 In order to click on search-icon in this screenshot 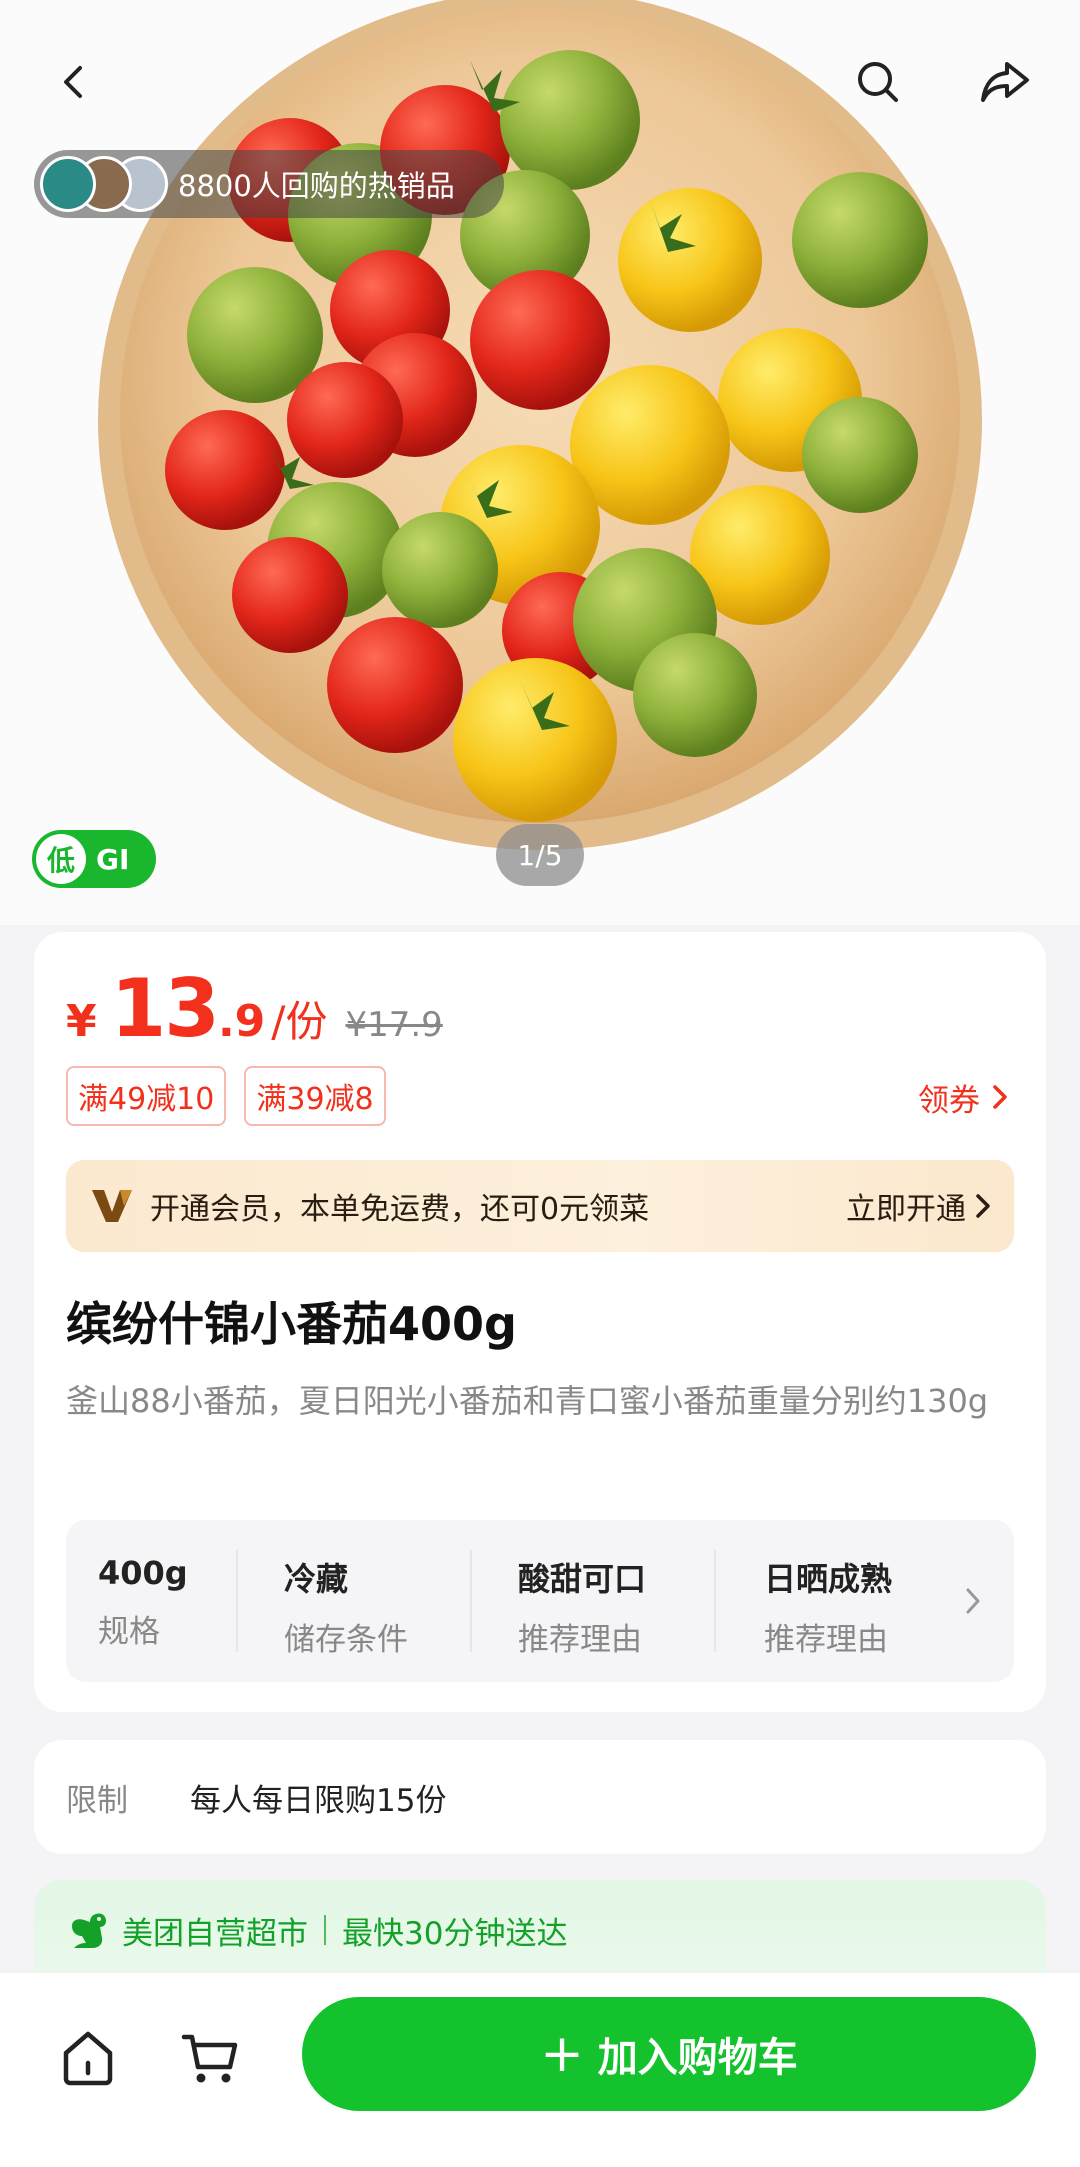, I will do `click(878, 82)`.